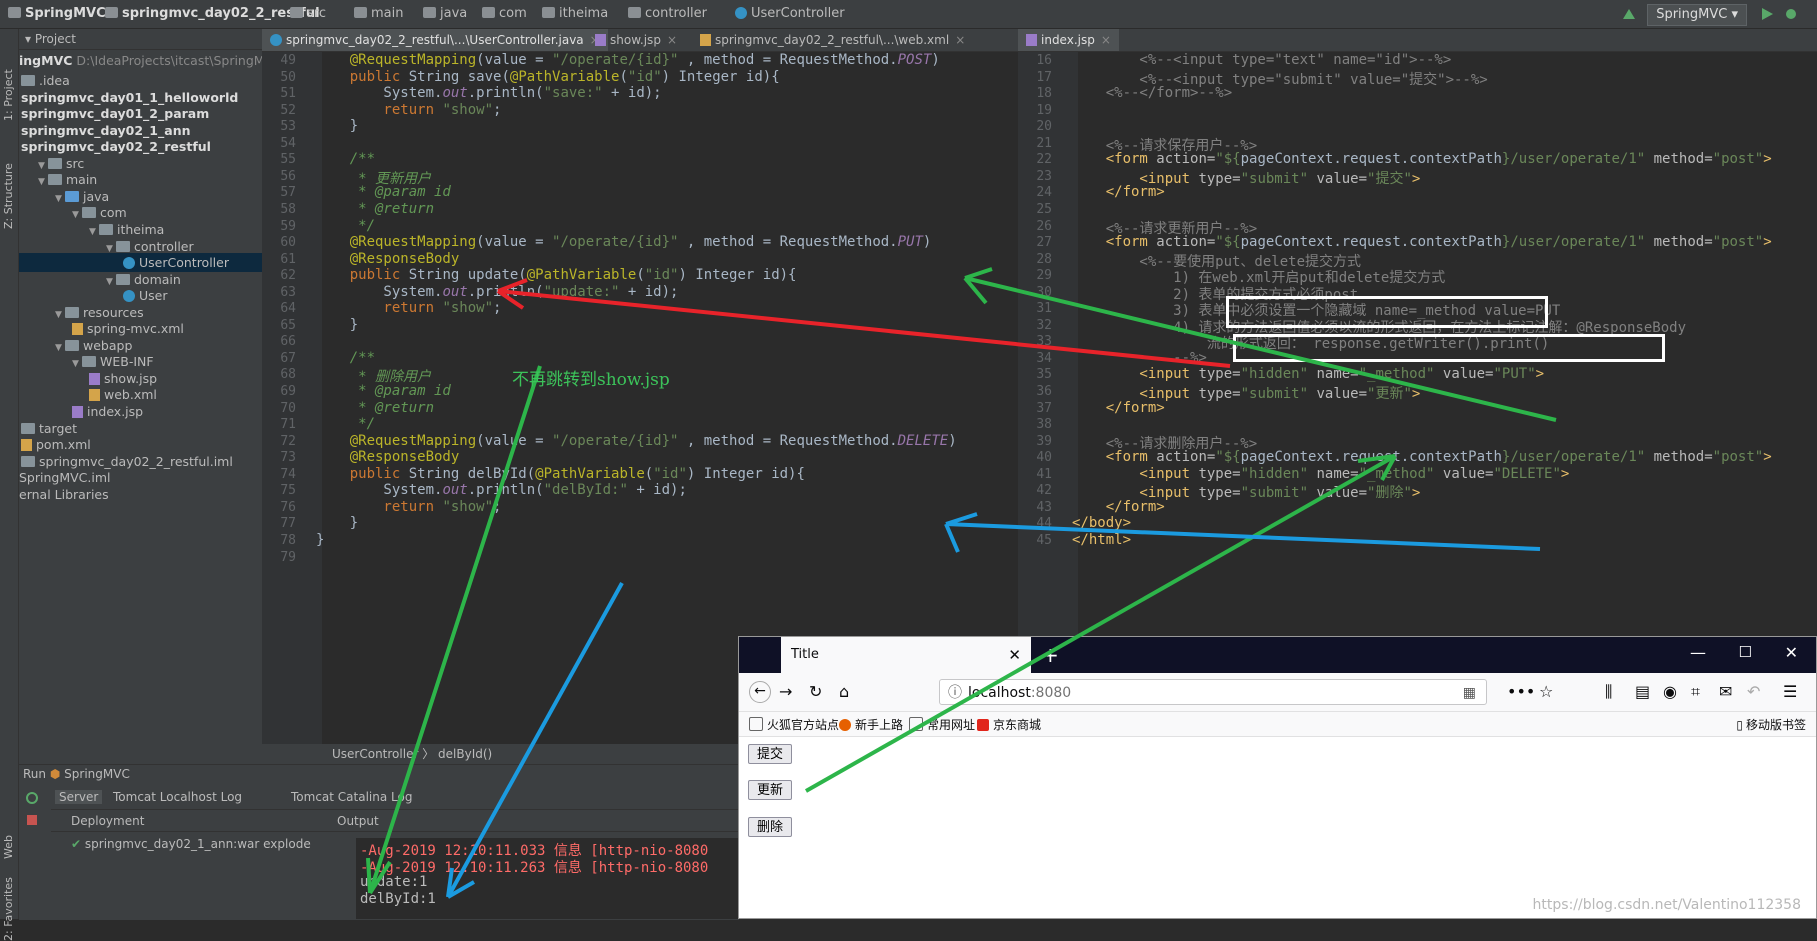  What do you see at coordinates (108, 345) in the screenshot?
I see `tree-item-label: webapp` at bounding box center [108, 345].